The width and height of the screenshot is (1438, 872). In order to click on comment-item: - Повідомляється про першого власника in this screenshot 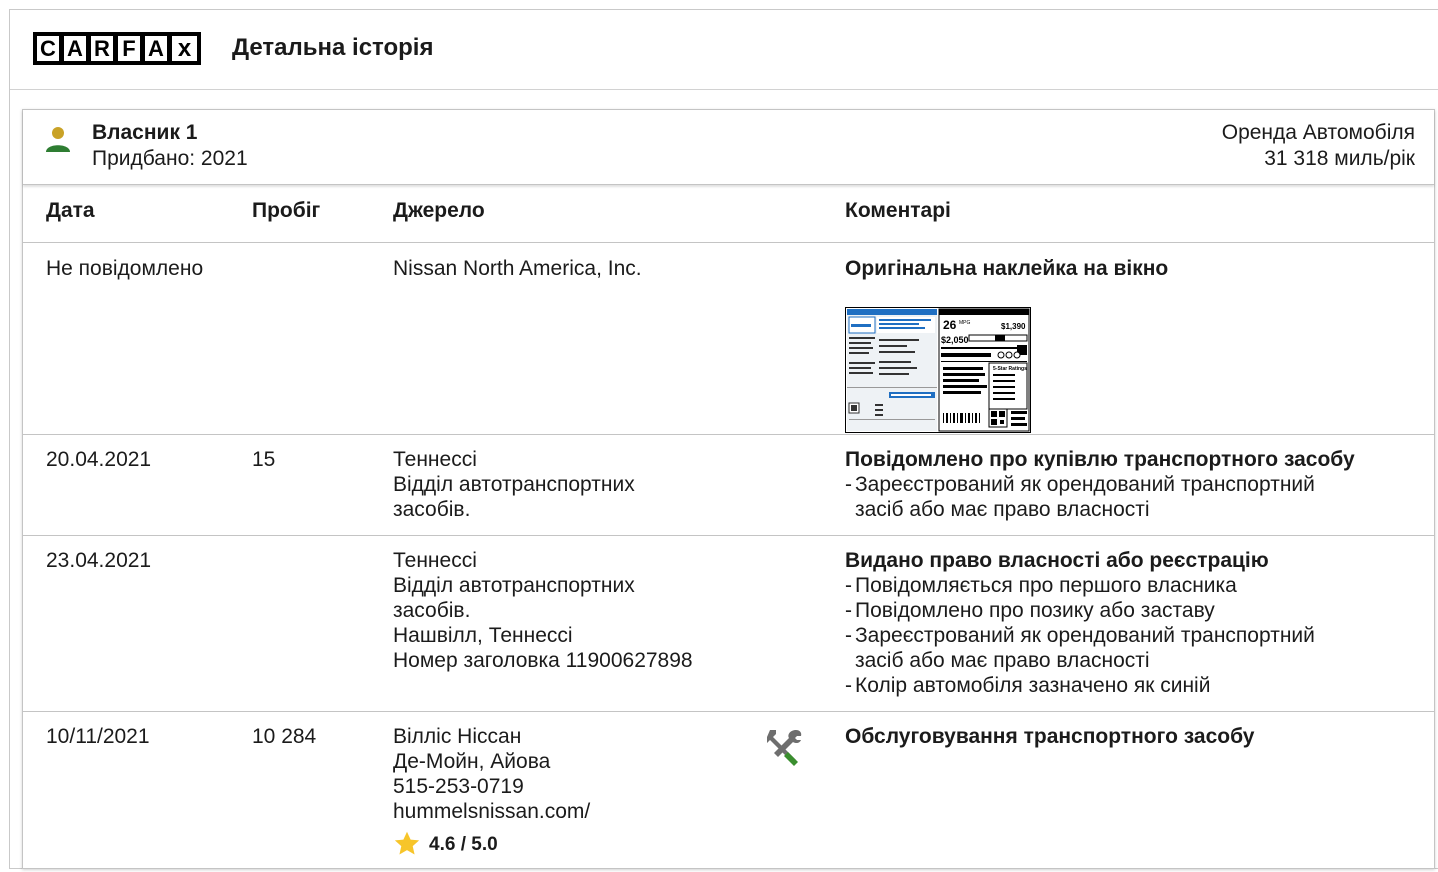, I will do `click(1041, 585)`.